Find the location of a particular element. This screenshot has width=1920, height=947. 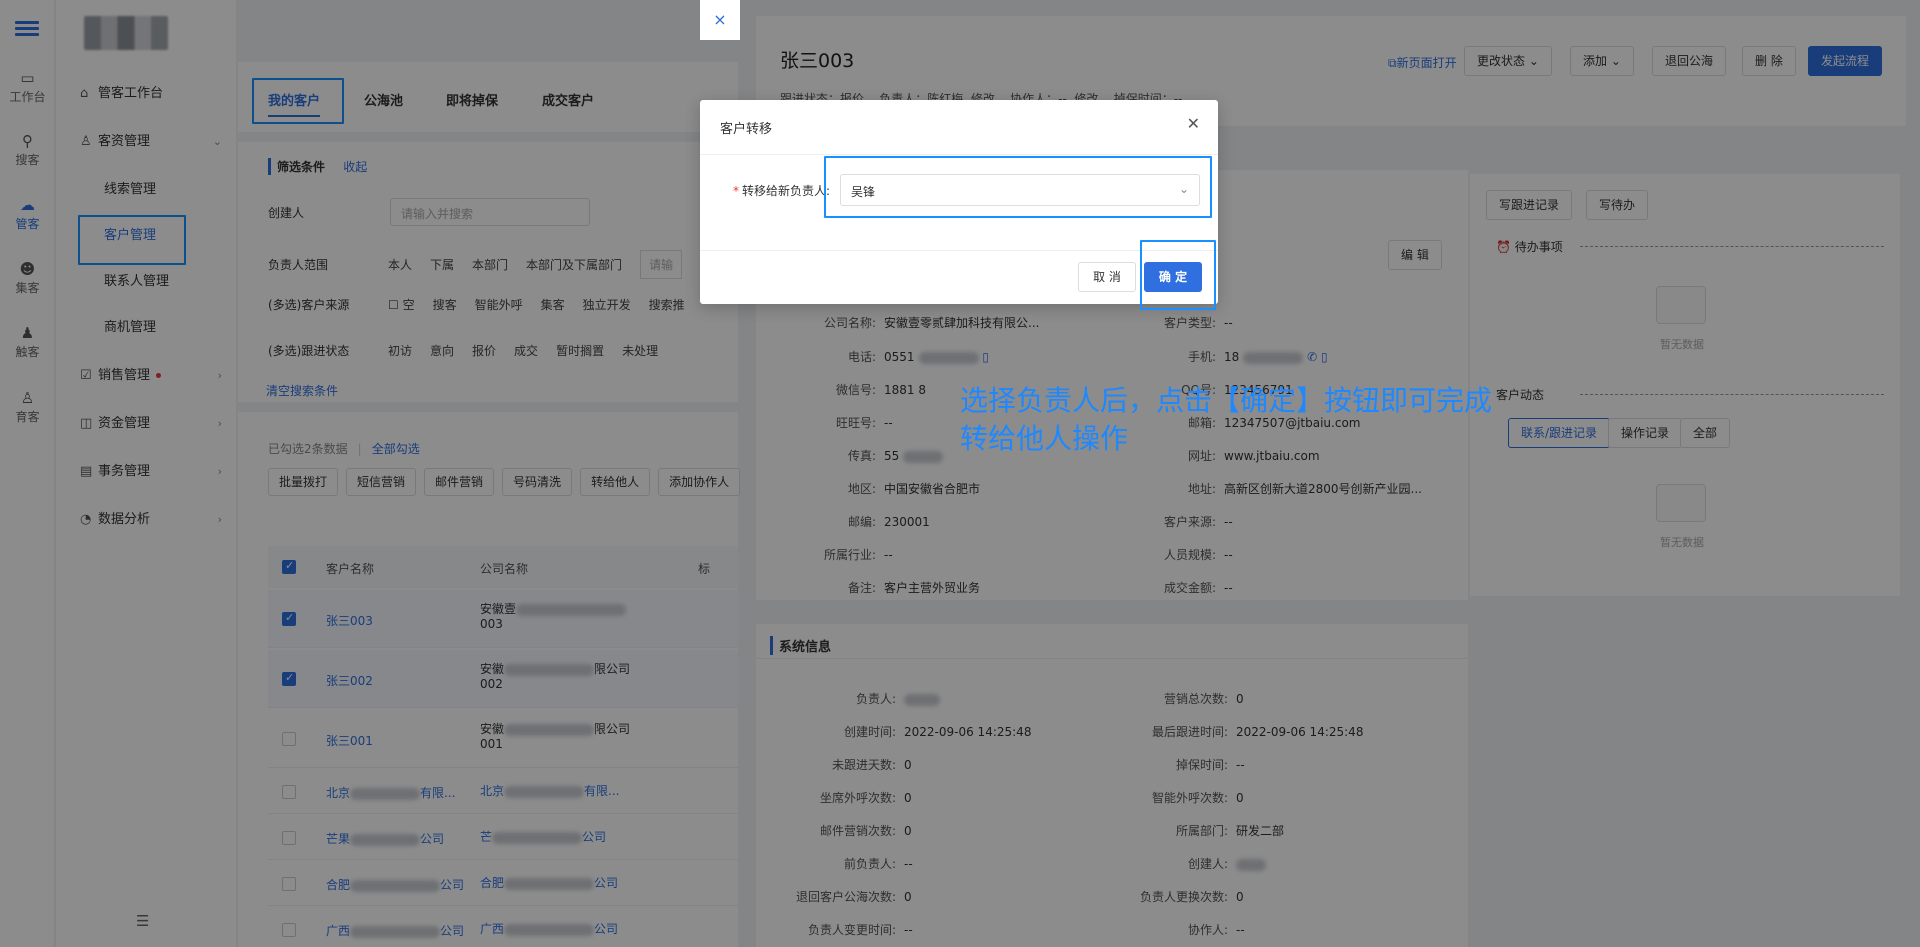

annotation-text: 选择负责人后，点击【确定】按钮即可完成 转给他人操作 is located at coordinates (1226, 419).